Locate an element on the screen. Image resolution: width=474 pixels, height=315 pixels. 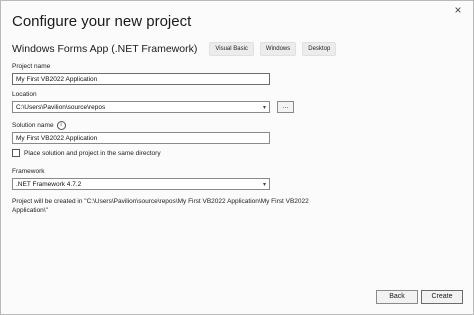
same-directory-checkbox is located at coordinates (16, 153).